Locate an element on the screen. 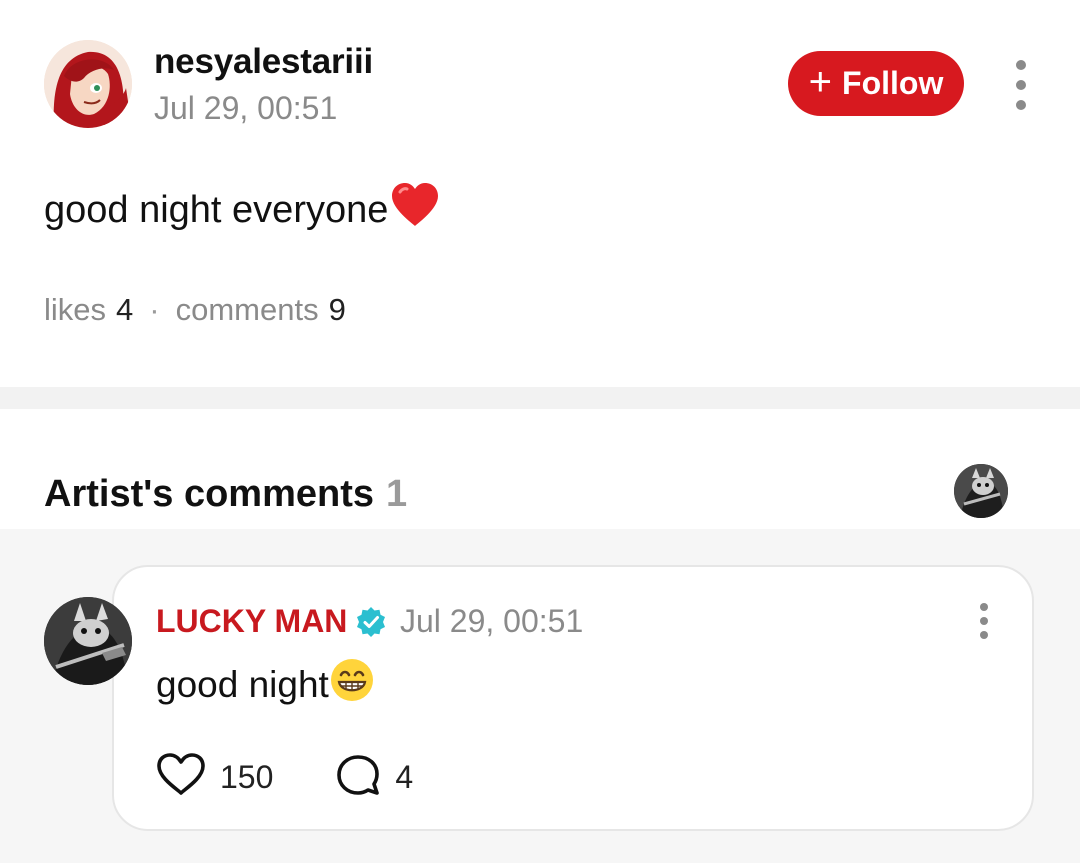  comment-text-content: good night is located at coordinates (242, 684).